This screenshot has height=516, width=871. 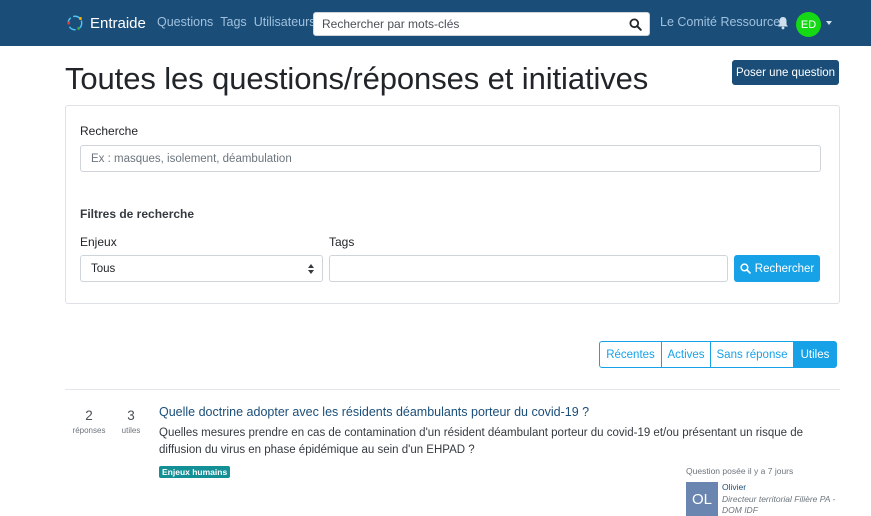 What do you see at coordinates (342, 242) in the screenshot?
I see `tags-label: Tags` at bounding box center [342, 242].